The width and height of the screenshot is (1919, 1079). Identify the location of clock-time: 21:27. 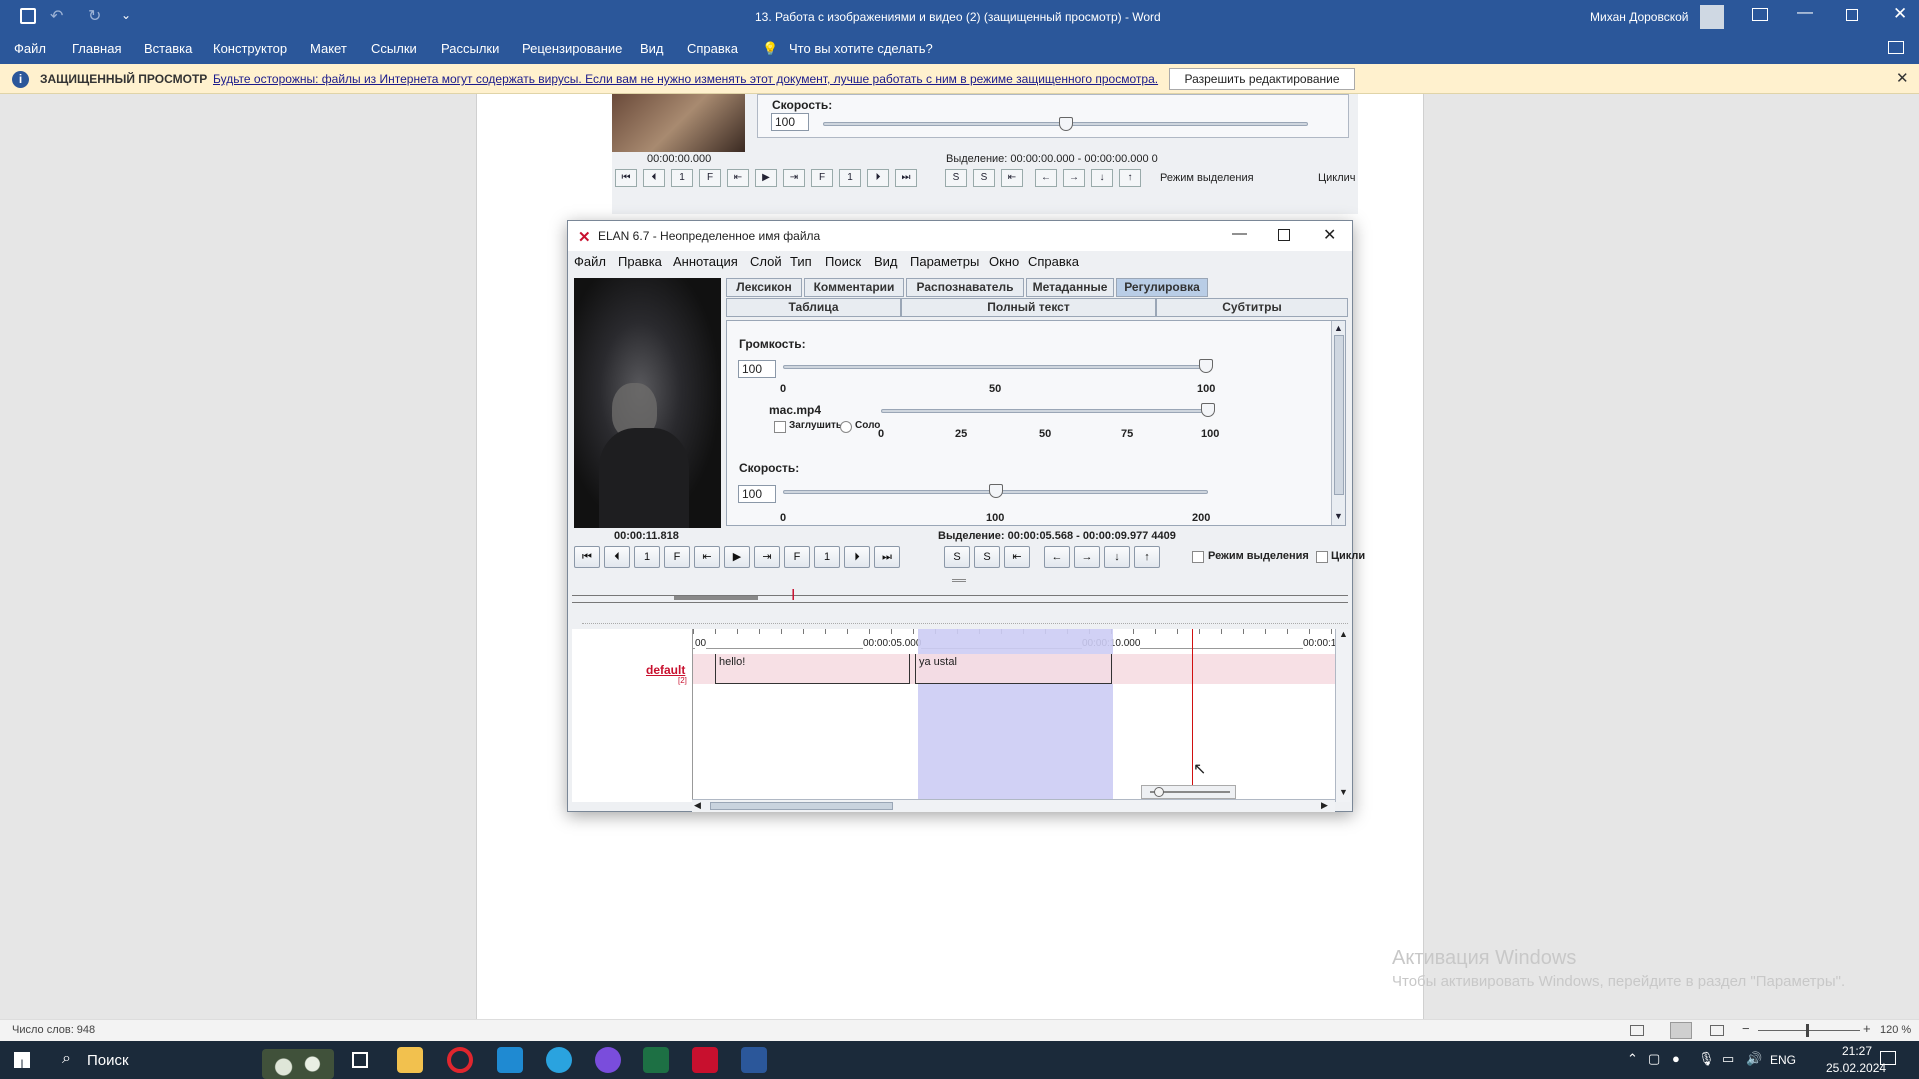
(1857, 1051).